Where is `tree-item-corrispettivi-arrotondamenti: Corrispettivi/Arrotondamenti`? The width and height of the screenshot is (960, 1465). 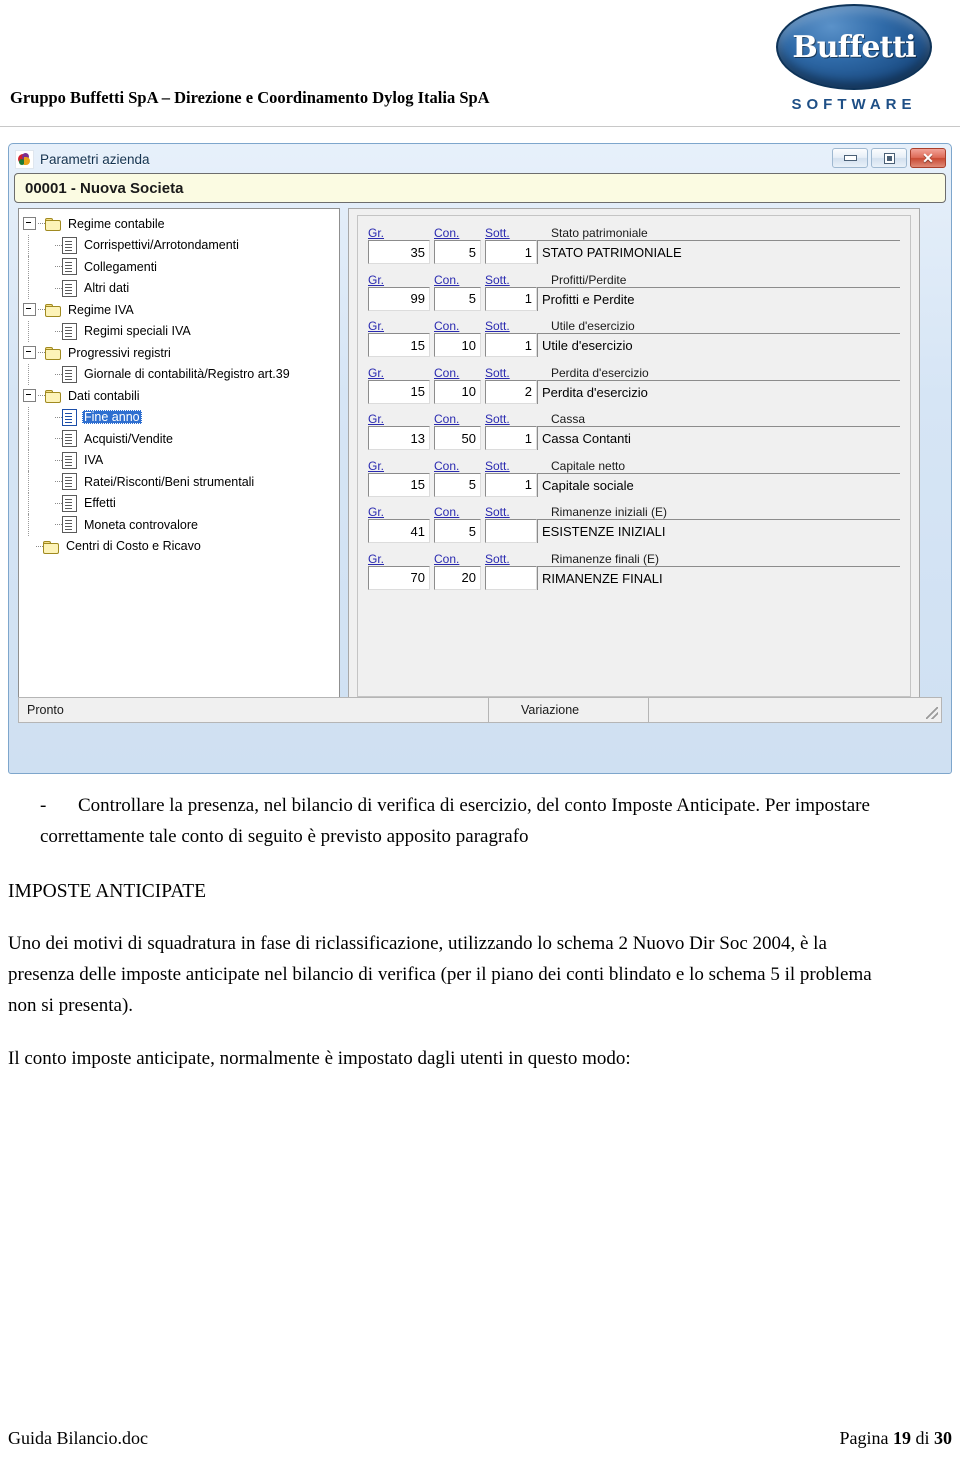 tree-item-corrispettivi-arrotondamenti: Corrispettivi/Arrotondamenti is located at coordinates (181, 245).